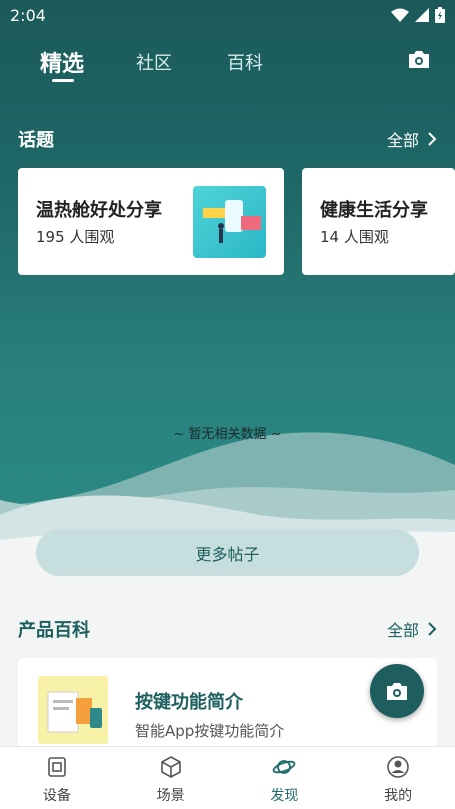 The image size is (455, 809). I want to click on nav-item-profile: 我的, so click(398, 778).